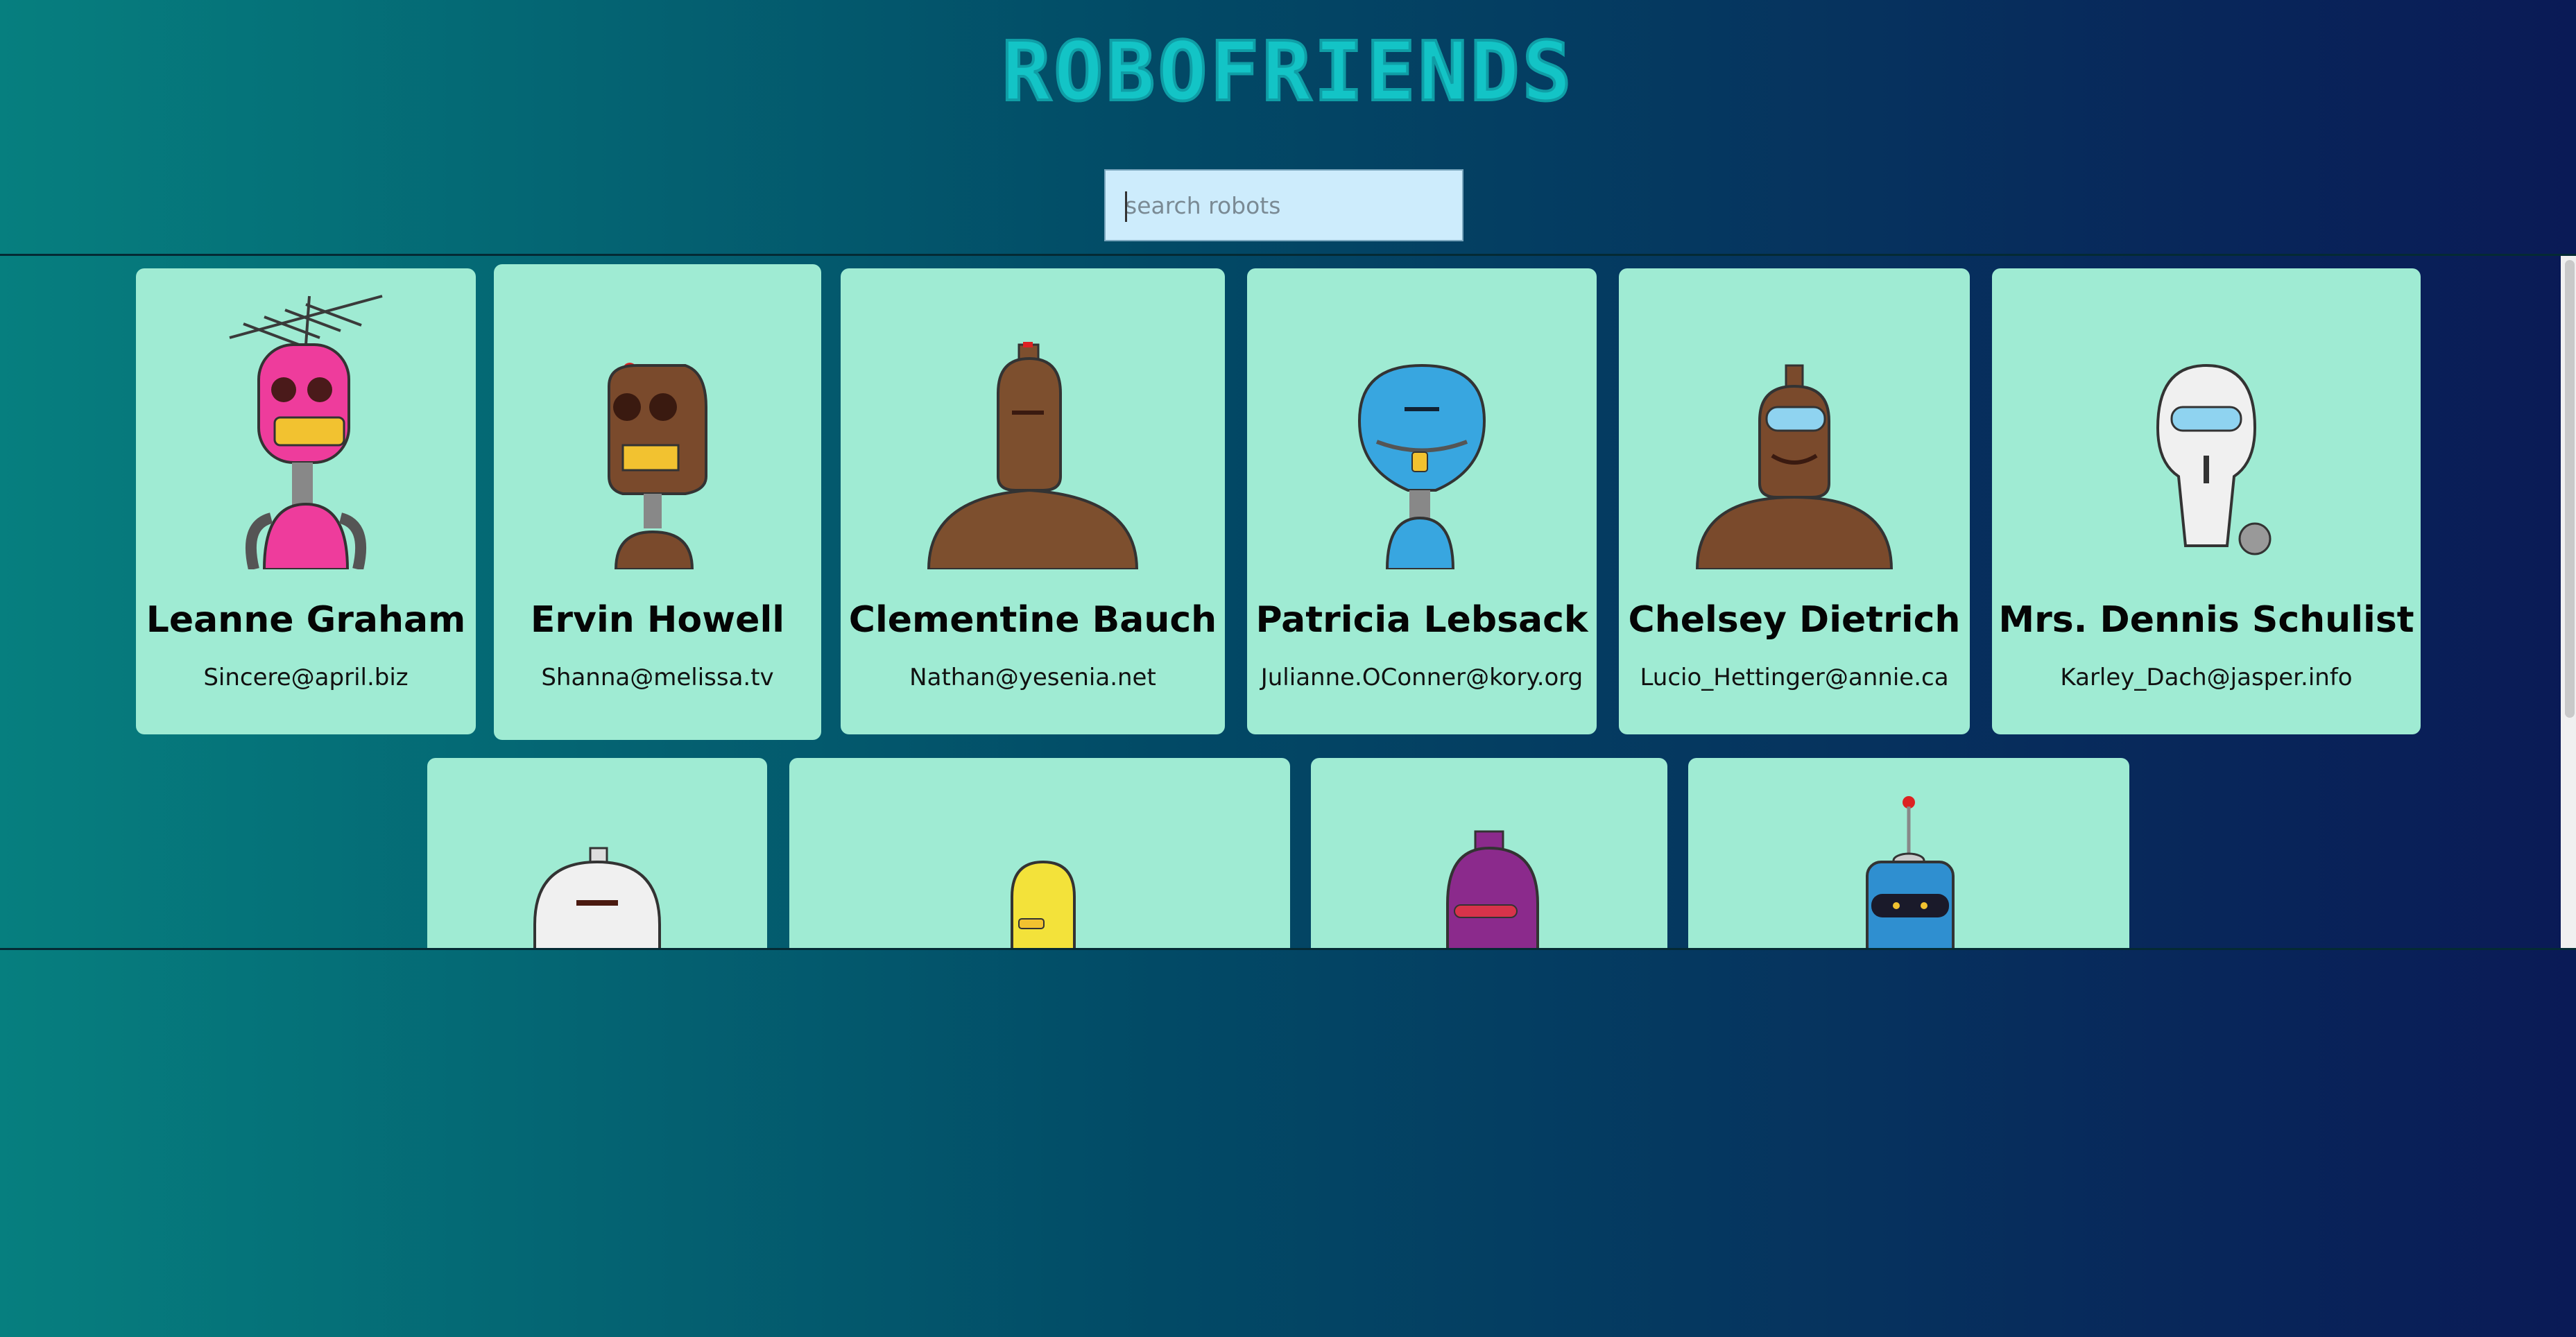 The image size is (2576, 1337). I want to click on robot-email: Sincere@april.biz, so click(306, 677).